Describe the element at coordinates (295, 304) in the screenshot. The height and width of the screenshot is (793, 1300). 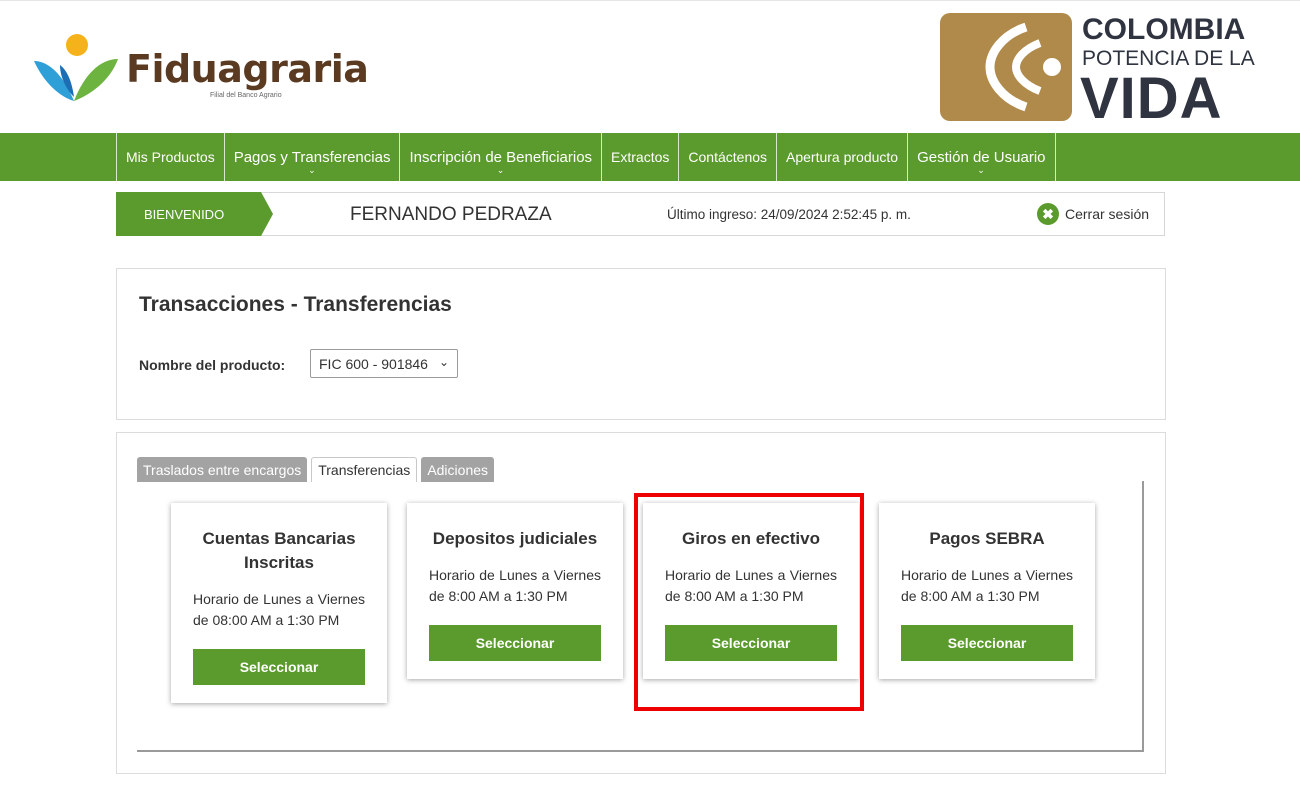
I see `page-title: Transacciones - Transferencias` at that location.